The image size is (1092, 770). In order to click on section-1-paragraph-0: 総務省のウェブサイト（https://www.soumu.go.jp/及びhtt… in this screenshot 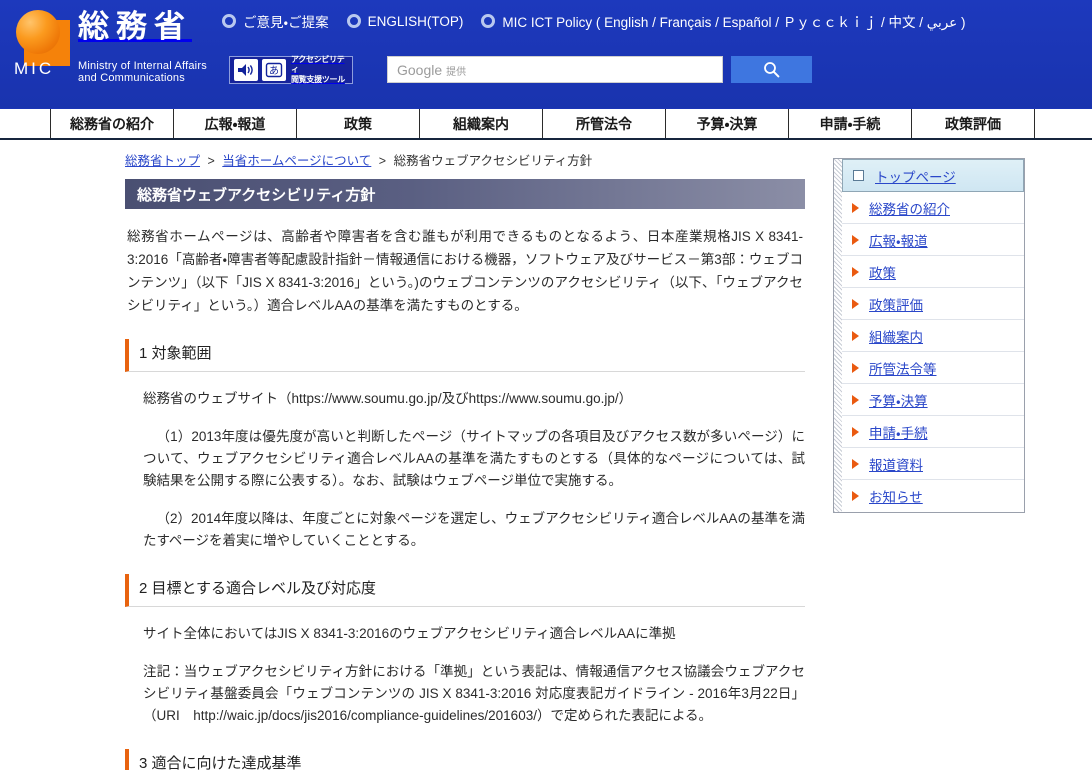, I will do `click(388, 399)`.